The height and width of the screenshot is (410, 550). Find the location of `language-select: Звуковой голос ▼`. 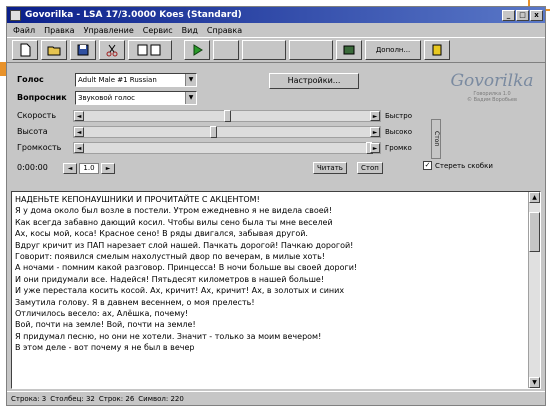

language-select: Звуковой голос ▼ is located at coordinates (136, 98).